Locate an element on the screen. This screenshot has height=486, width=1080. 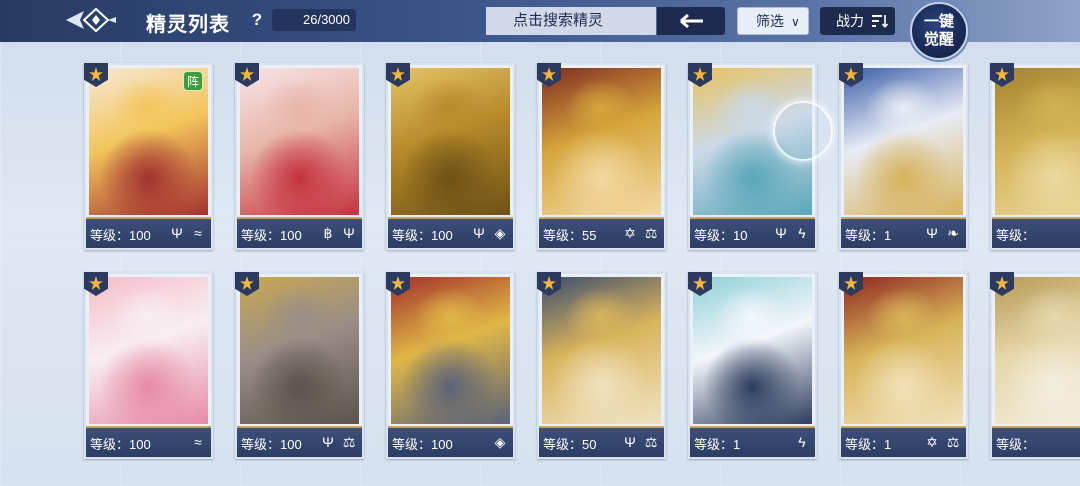
card-info-bar: 等级：10 Ψϟ is located at coordinates (752, 232).